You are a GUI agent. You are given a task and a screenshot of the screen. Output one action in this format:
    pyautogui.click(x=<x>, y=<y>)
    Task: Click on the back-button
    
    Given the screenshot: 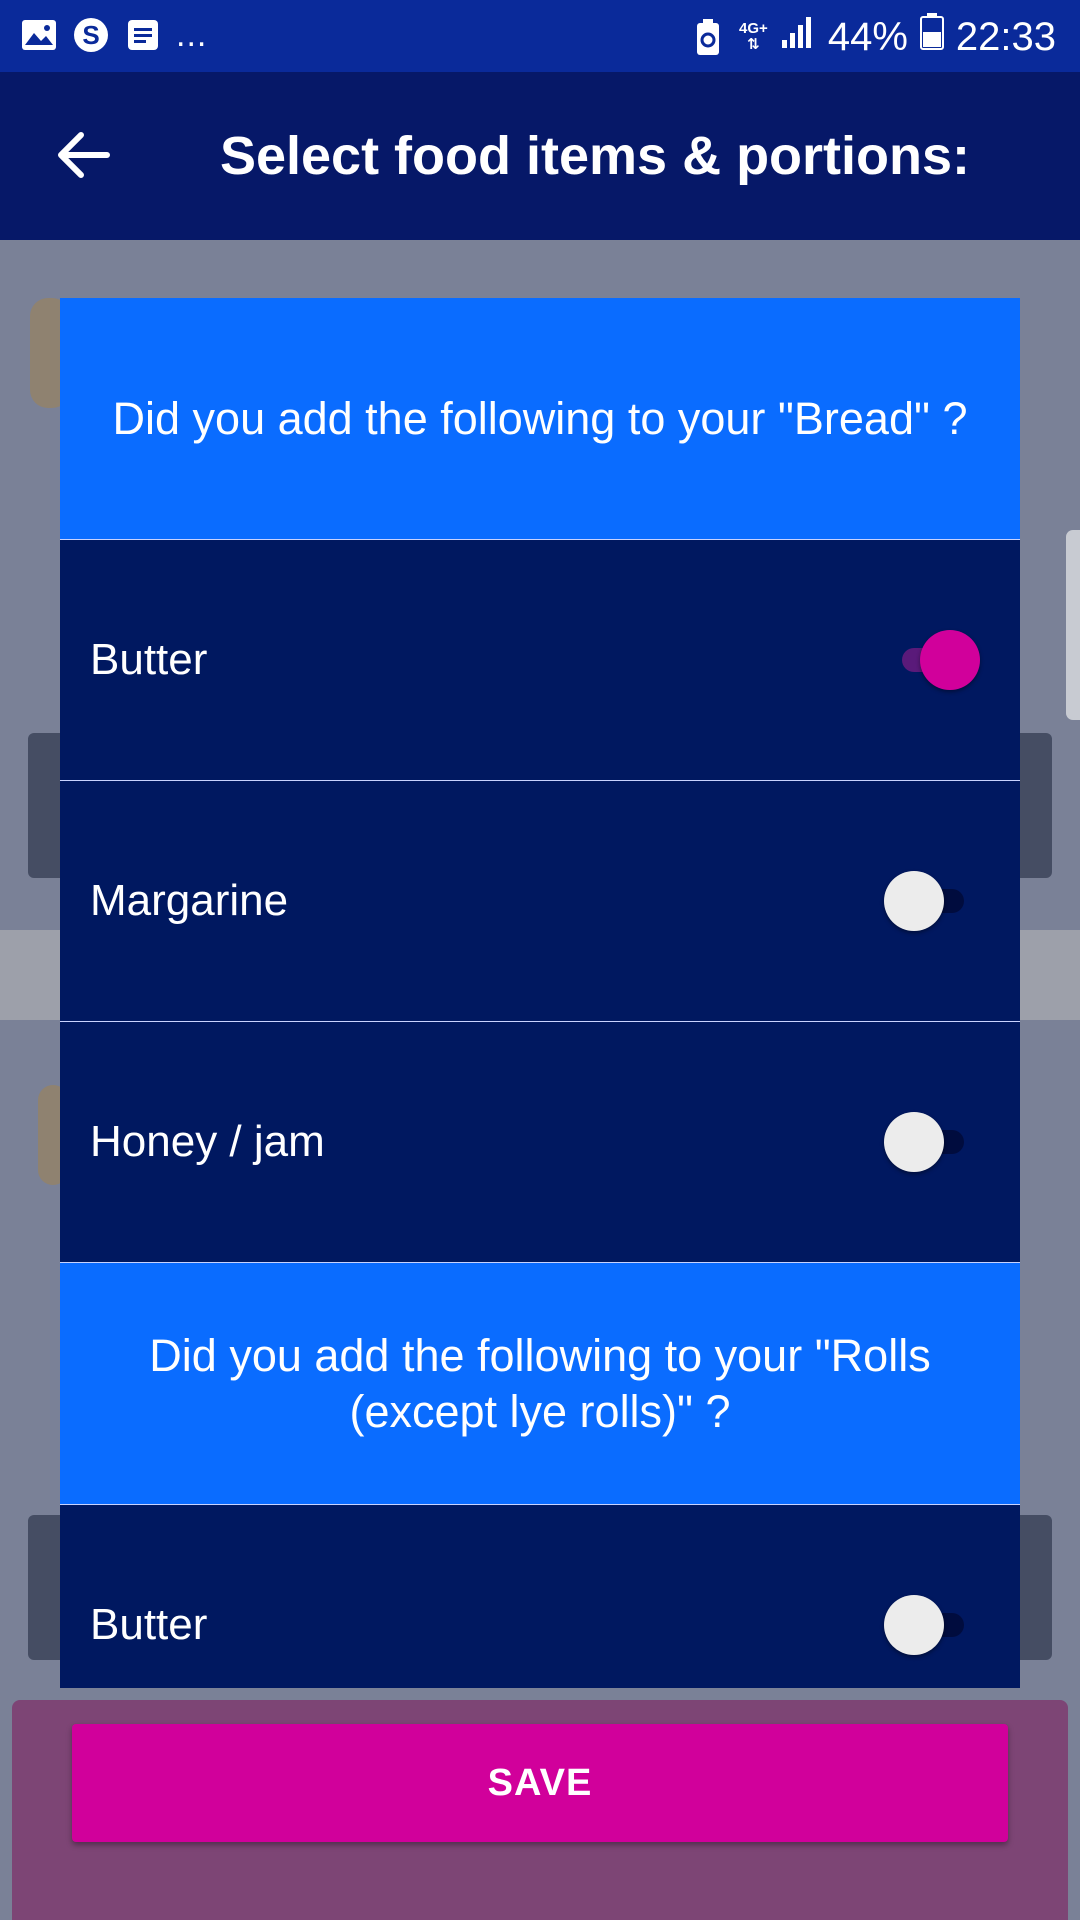 What is the action you would take?
    pyautogui.click(x=83, y=157)
    